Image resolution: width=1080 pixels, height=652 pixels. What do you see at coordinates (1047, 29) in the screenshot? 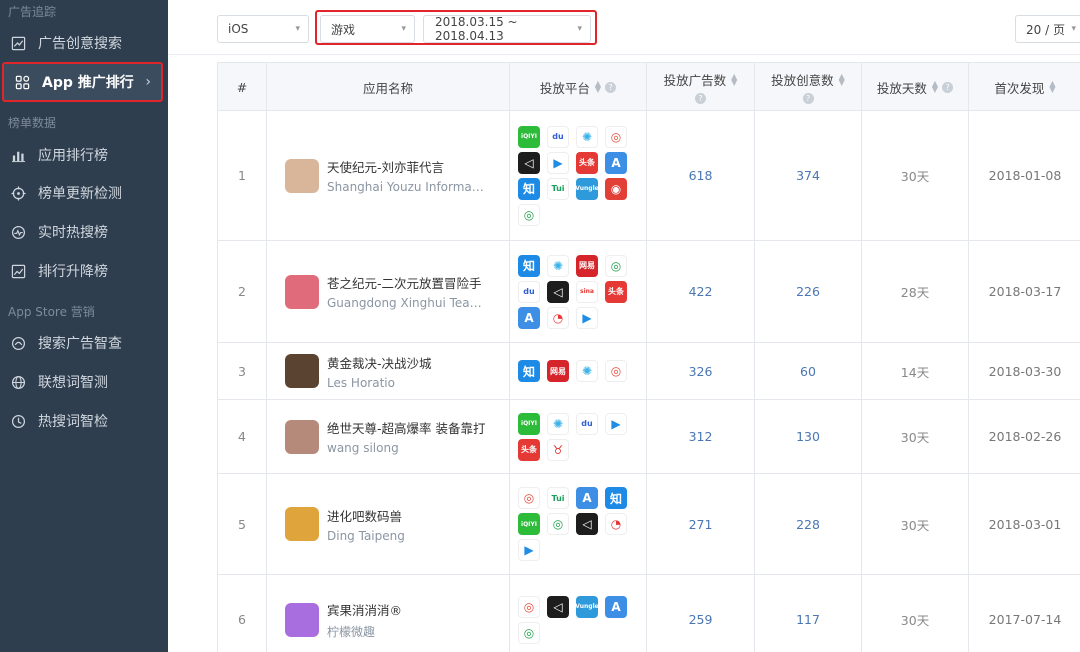
I see `page-size-select: 20 / 页 ▾` at bounding box center [1047, 29].